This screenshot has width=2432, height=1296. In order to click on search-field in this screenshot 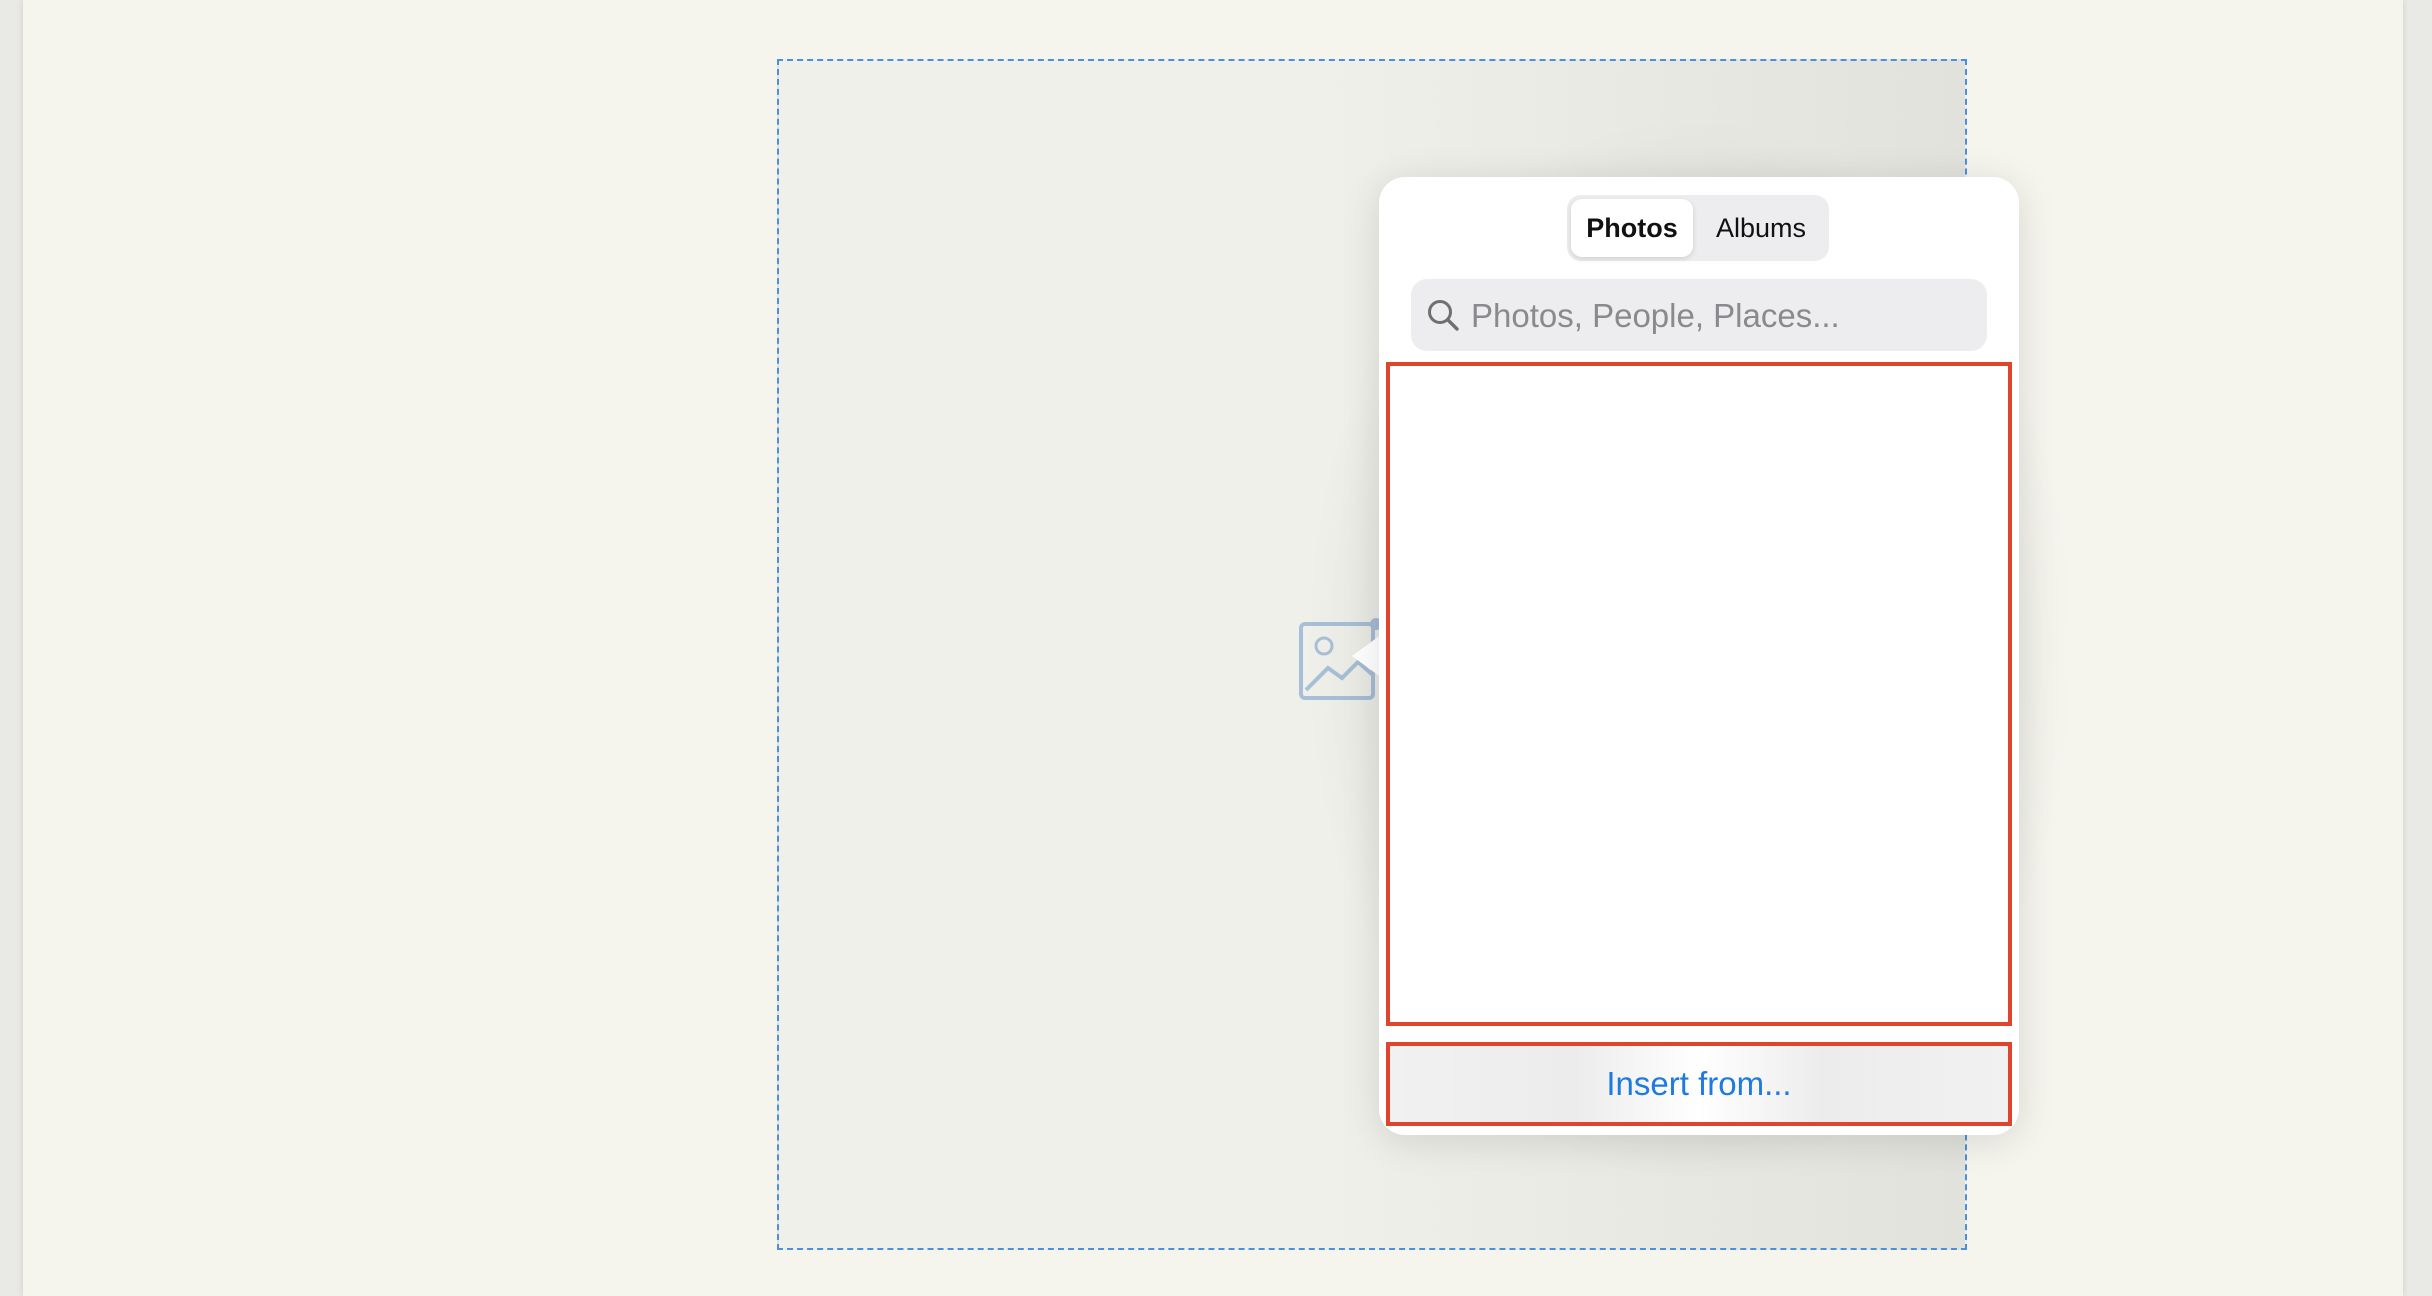, I will do `click(1699, 316)`.